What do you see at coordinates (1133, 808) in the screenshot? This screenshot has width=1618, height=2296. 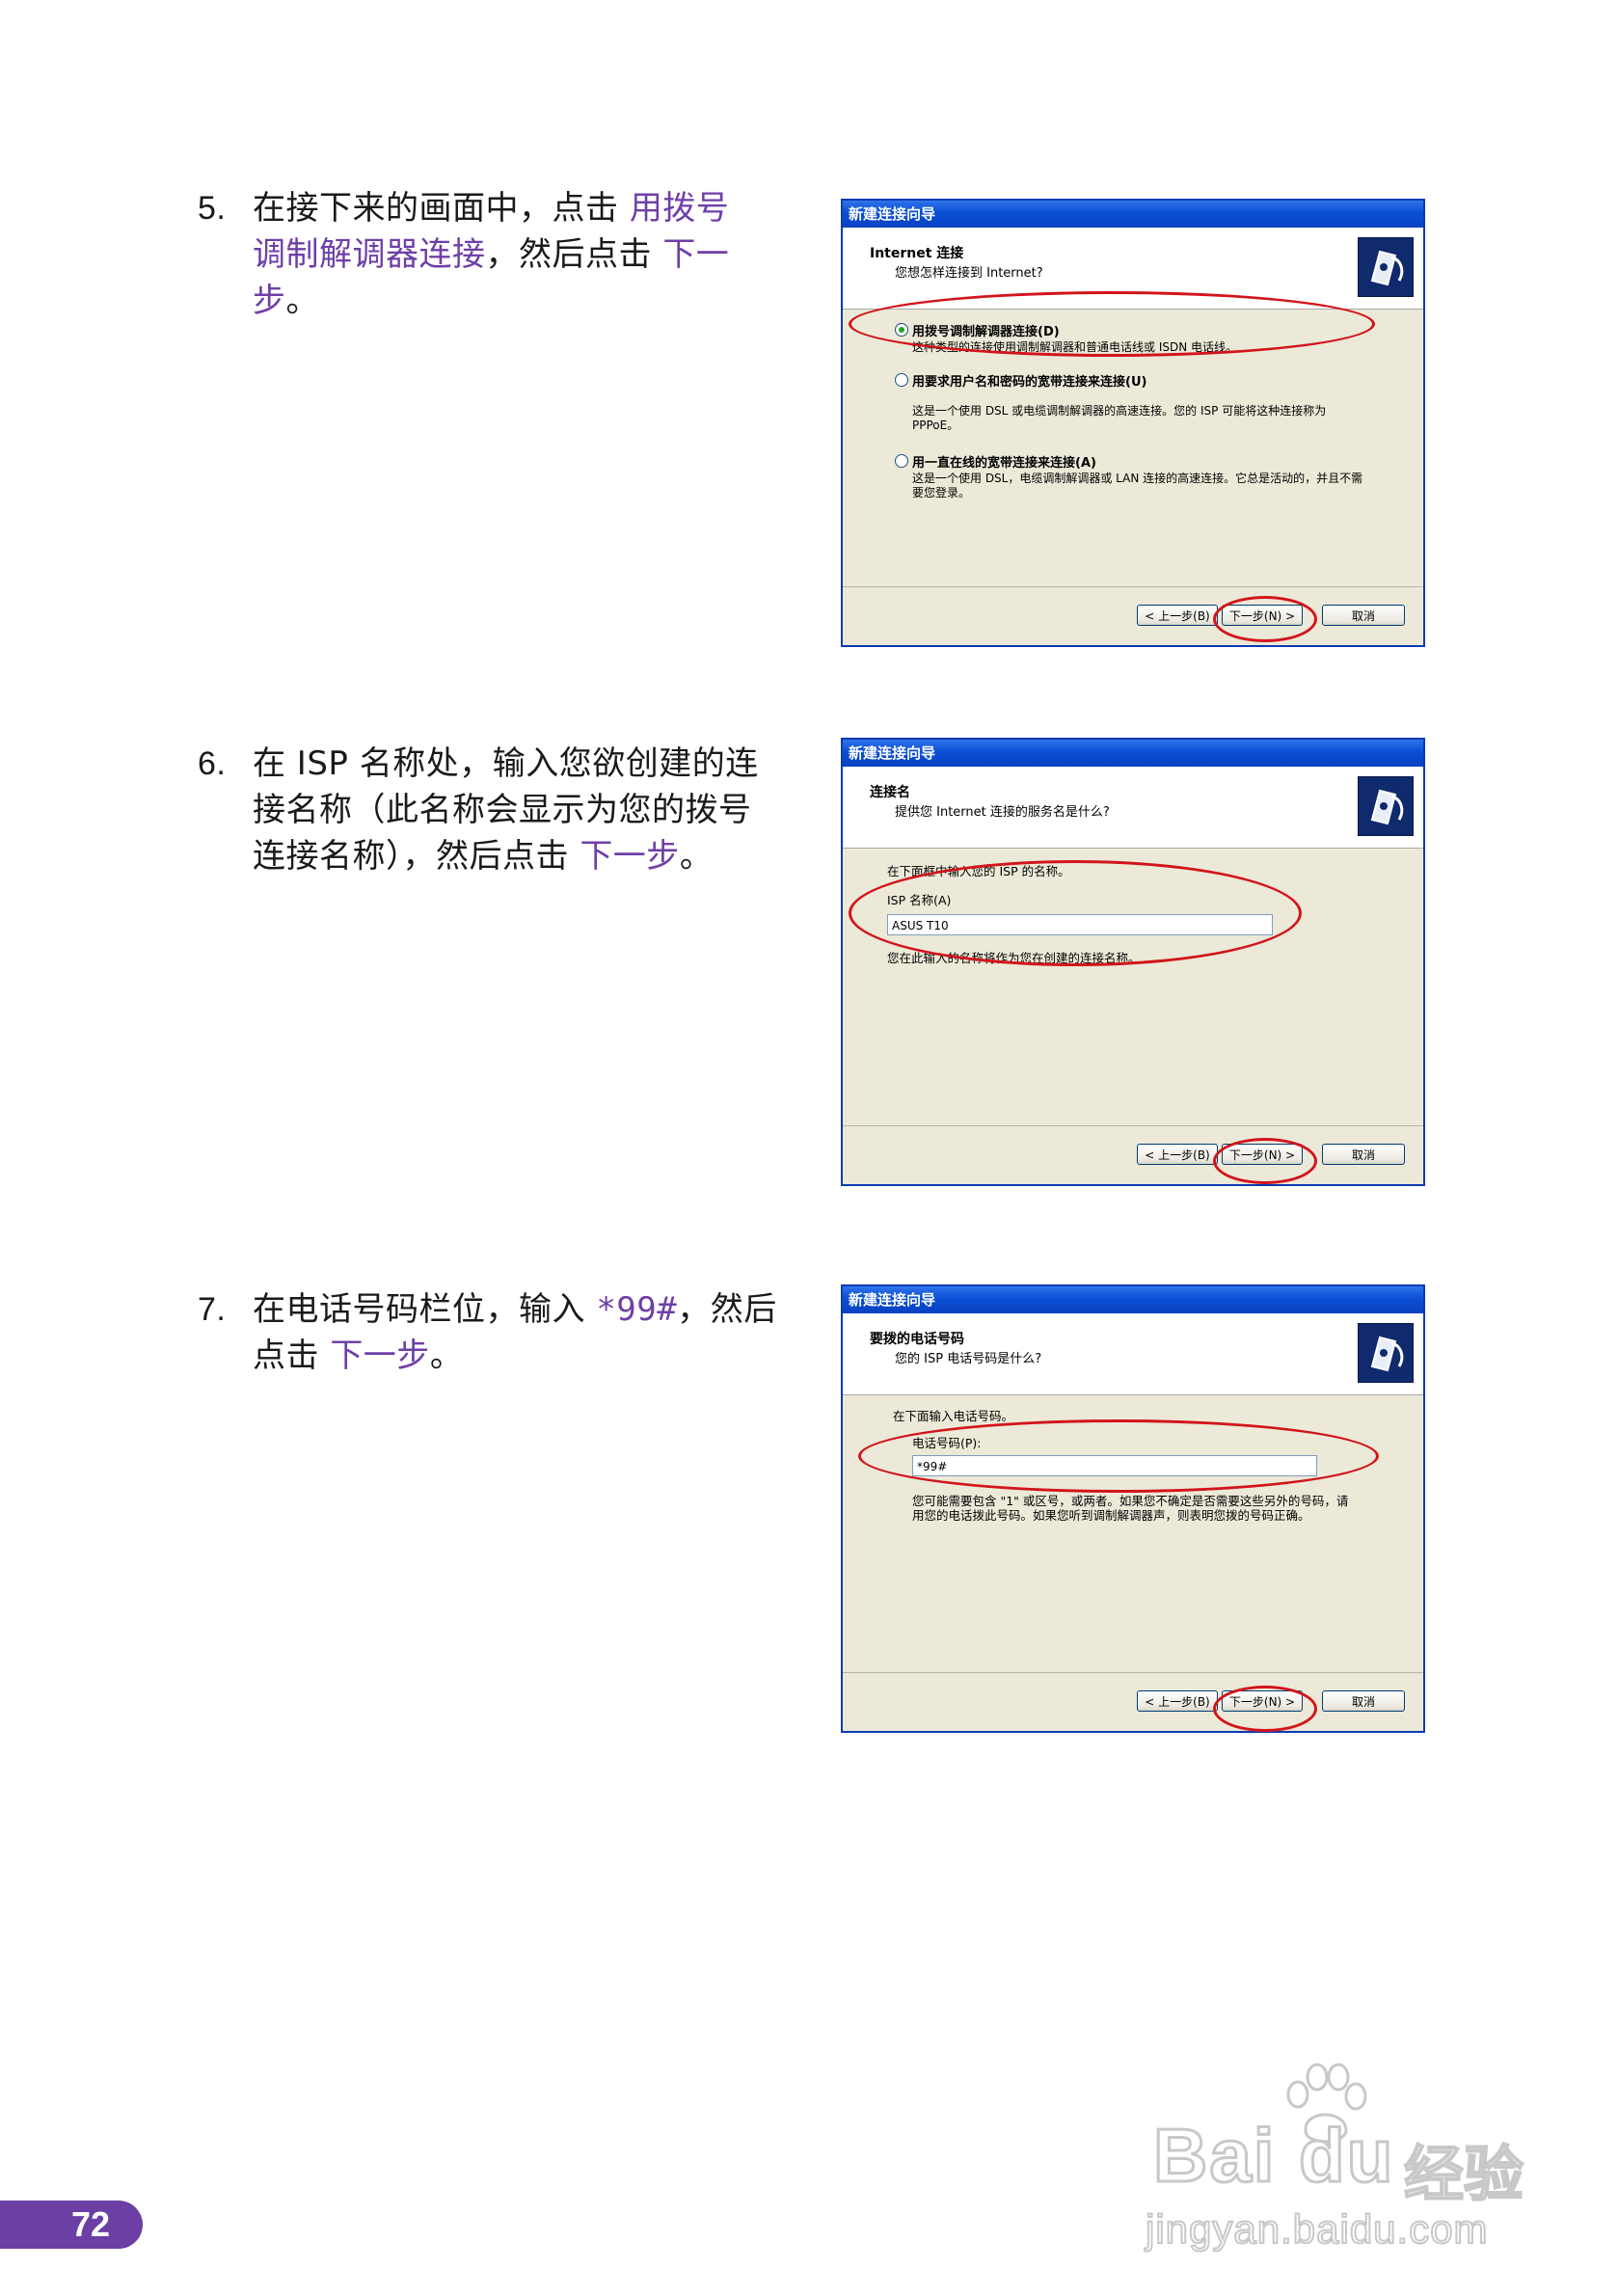 I see `dialog-header: 连接名 提供您 Internet 连接的服务名是什么?` at bounding box center [1133, 808].